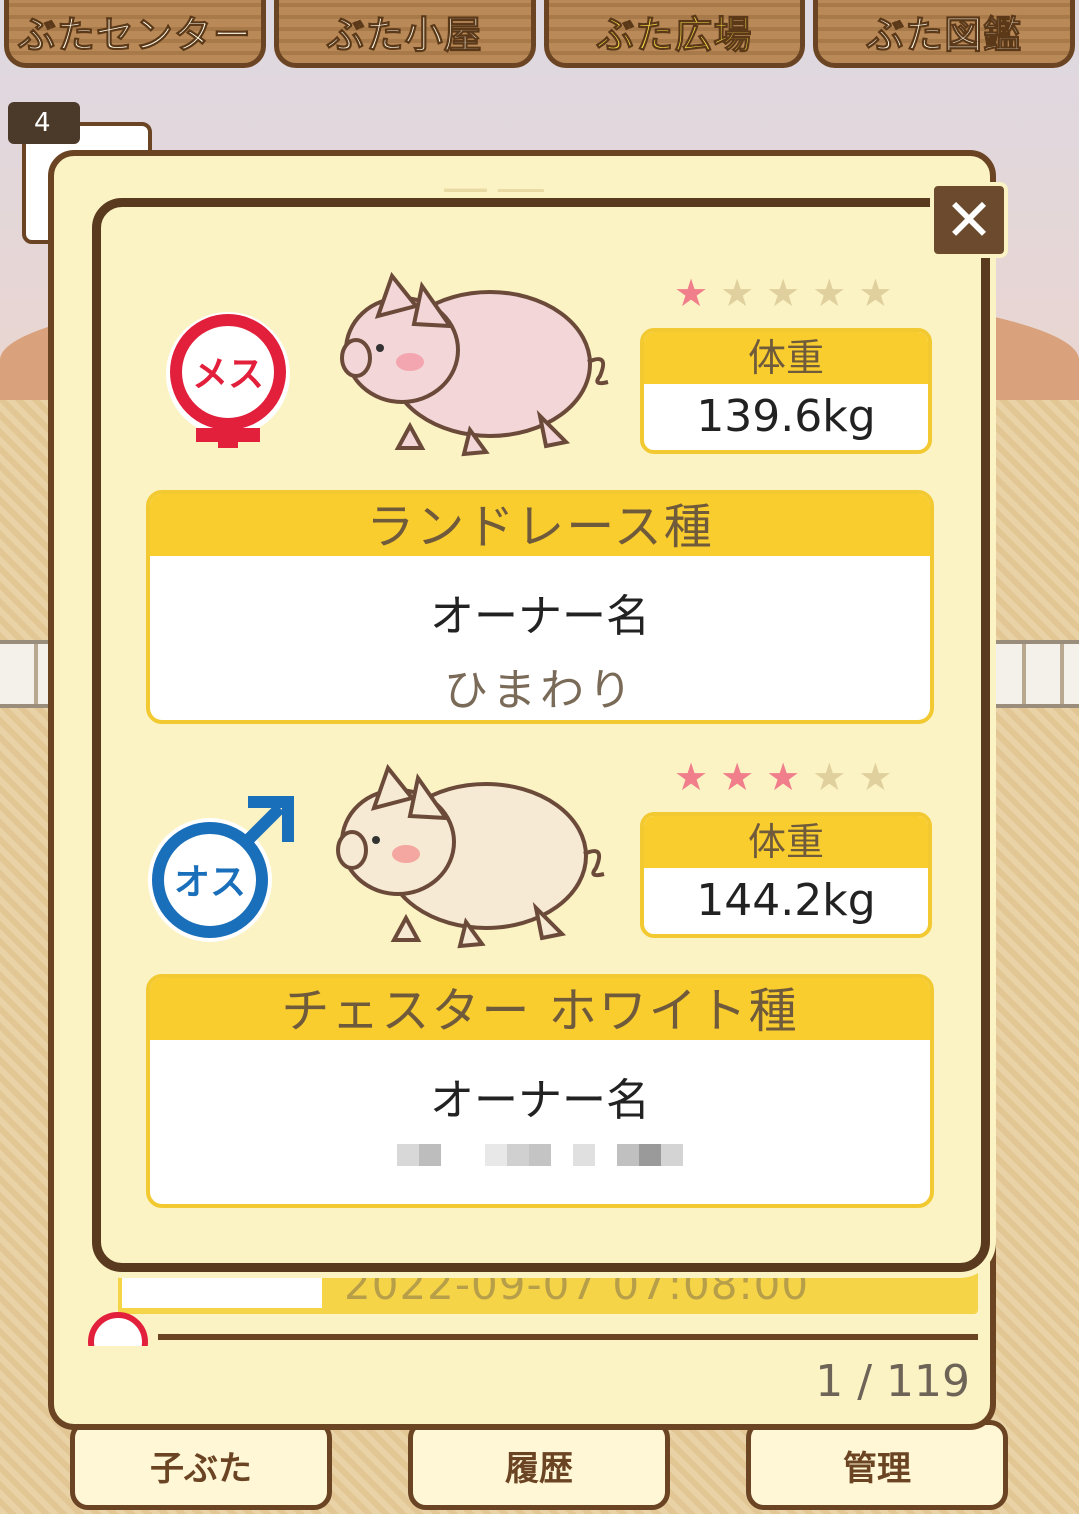  I want to click on female-pig-image, so click(474, 364).